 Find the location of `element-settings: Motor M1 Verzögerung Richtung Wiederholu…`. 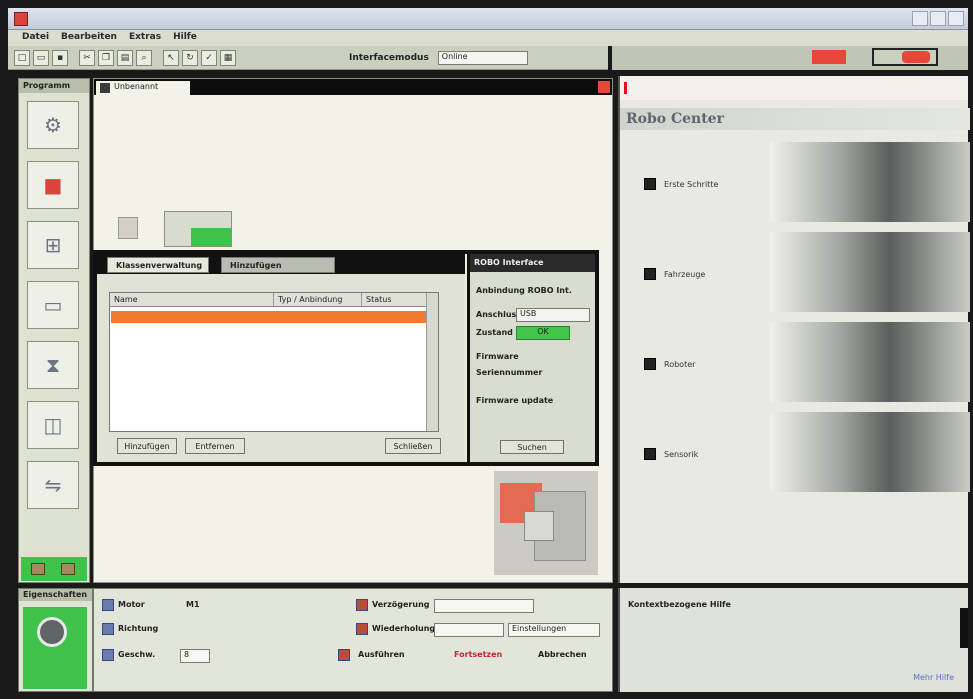

element-settings: Motor M1 Verzögerung Richtung Wiederholu… is located at coordinates (353, 640).